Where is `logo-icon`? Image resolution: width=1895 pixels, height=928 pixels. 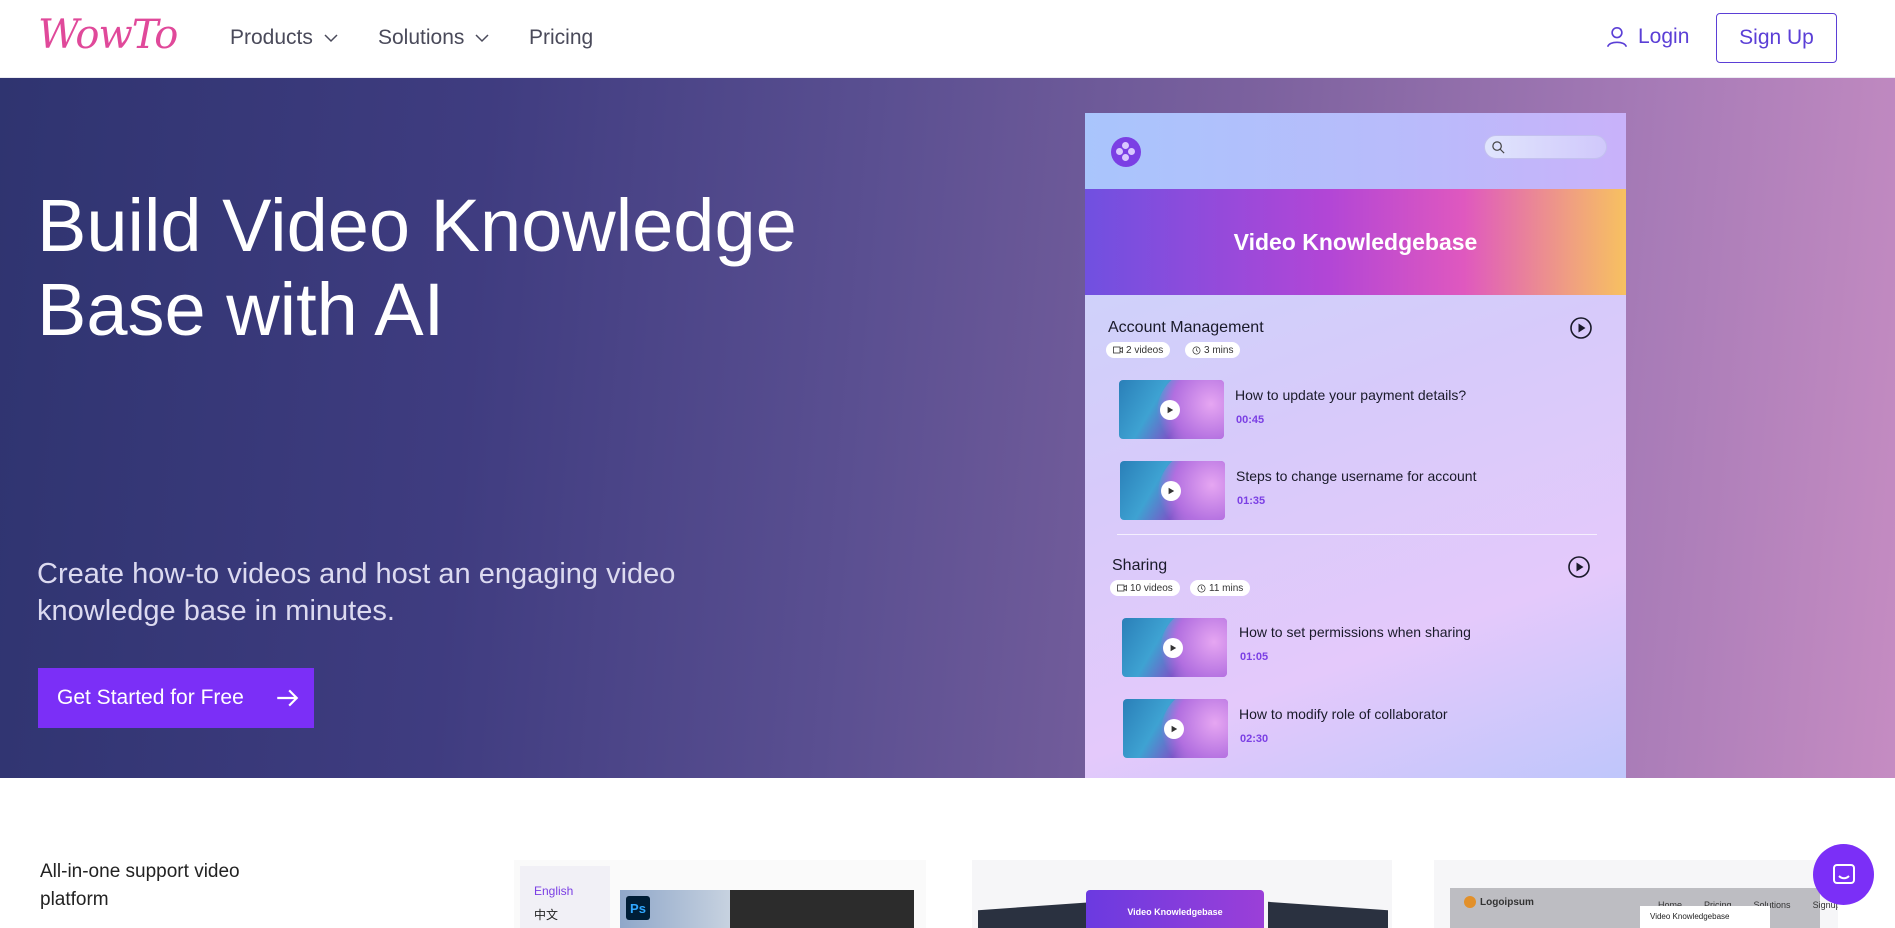
logo-icon is located at coordinates (1470, 902).